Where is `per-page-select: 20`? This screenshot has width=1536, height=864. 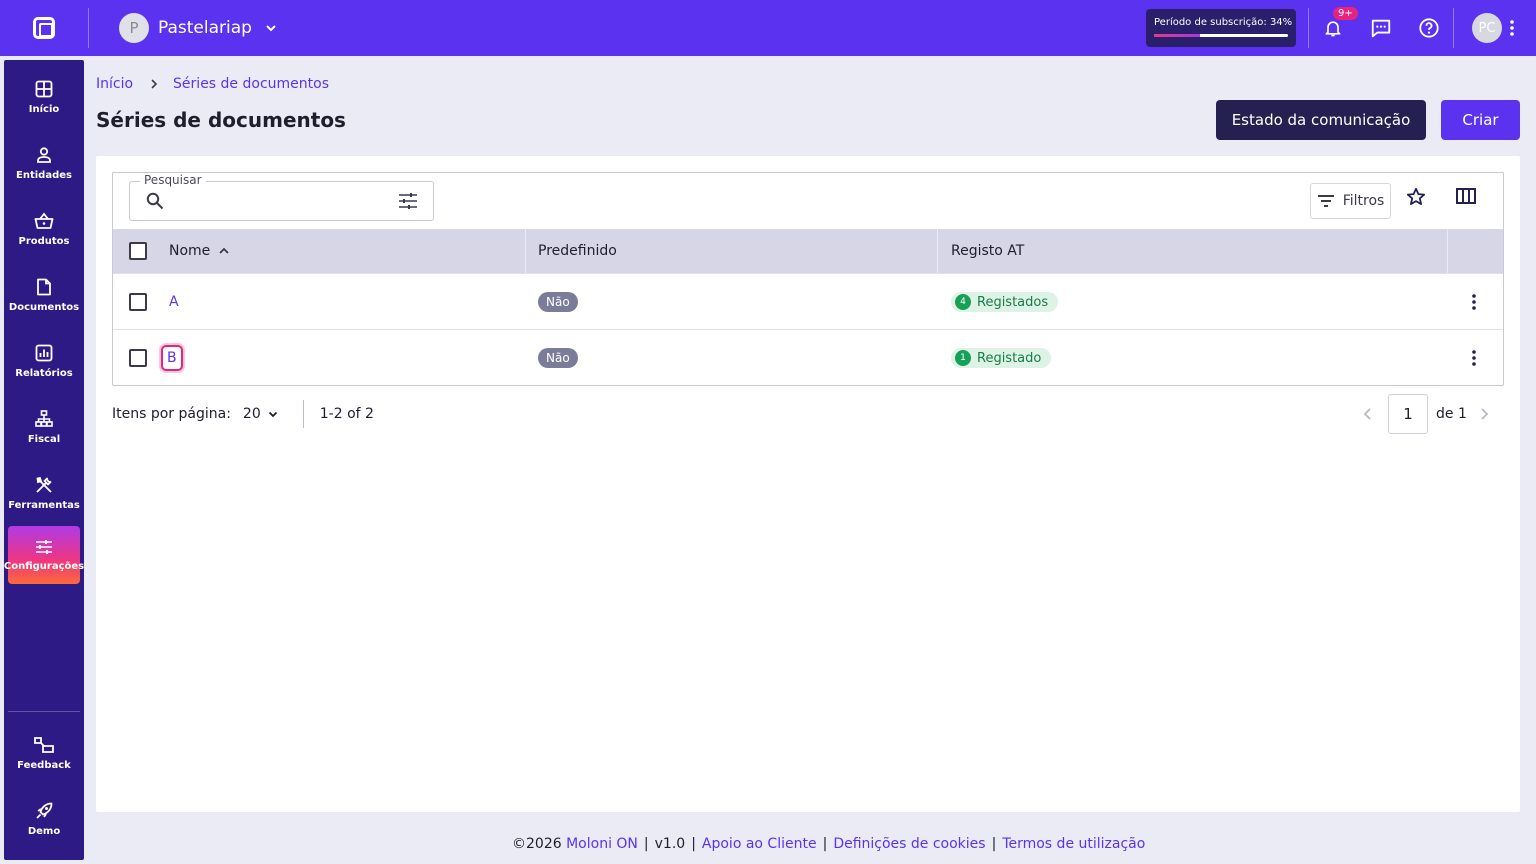 per-page-select: 20 is located at coordinates (261, 414).